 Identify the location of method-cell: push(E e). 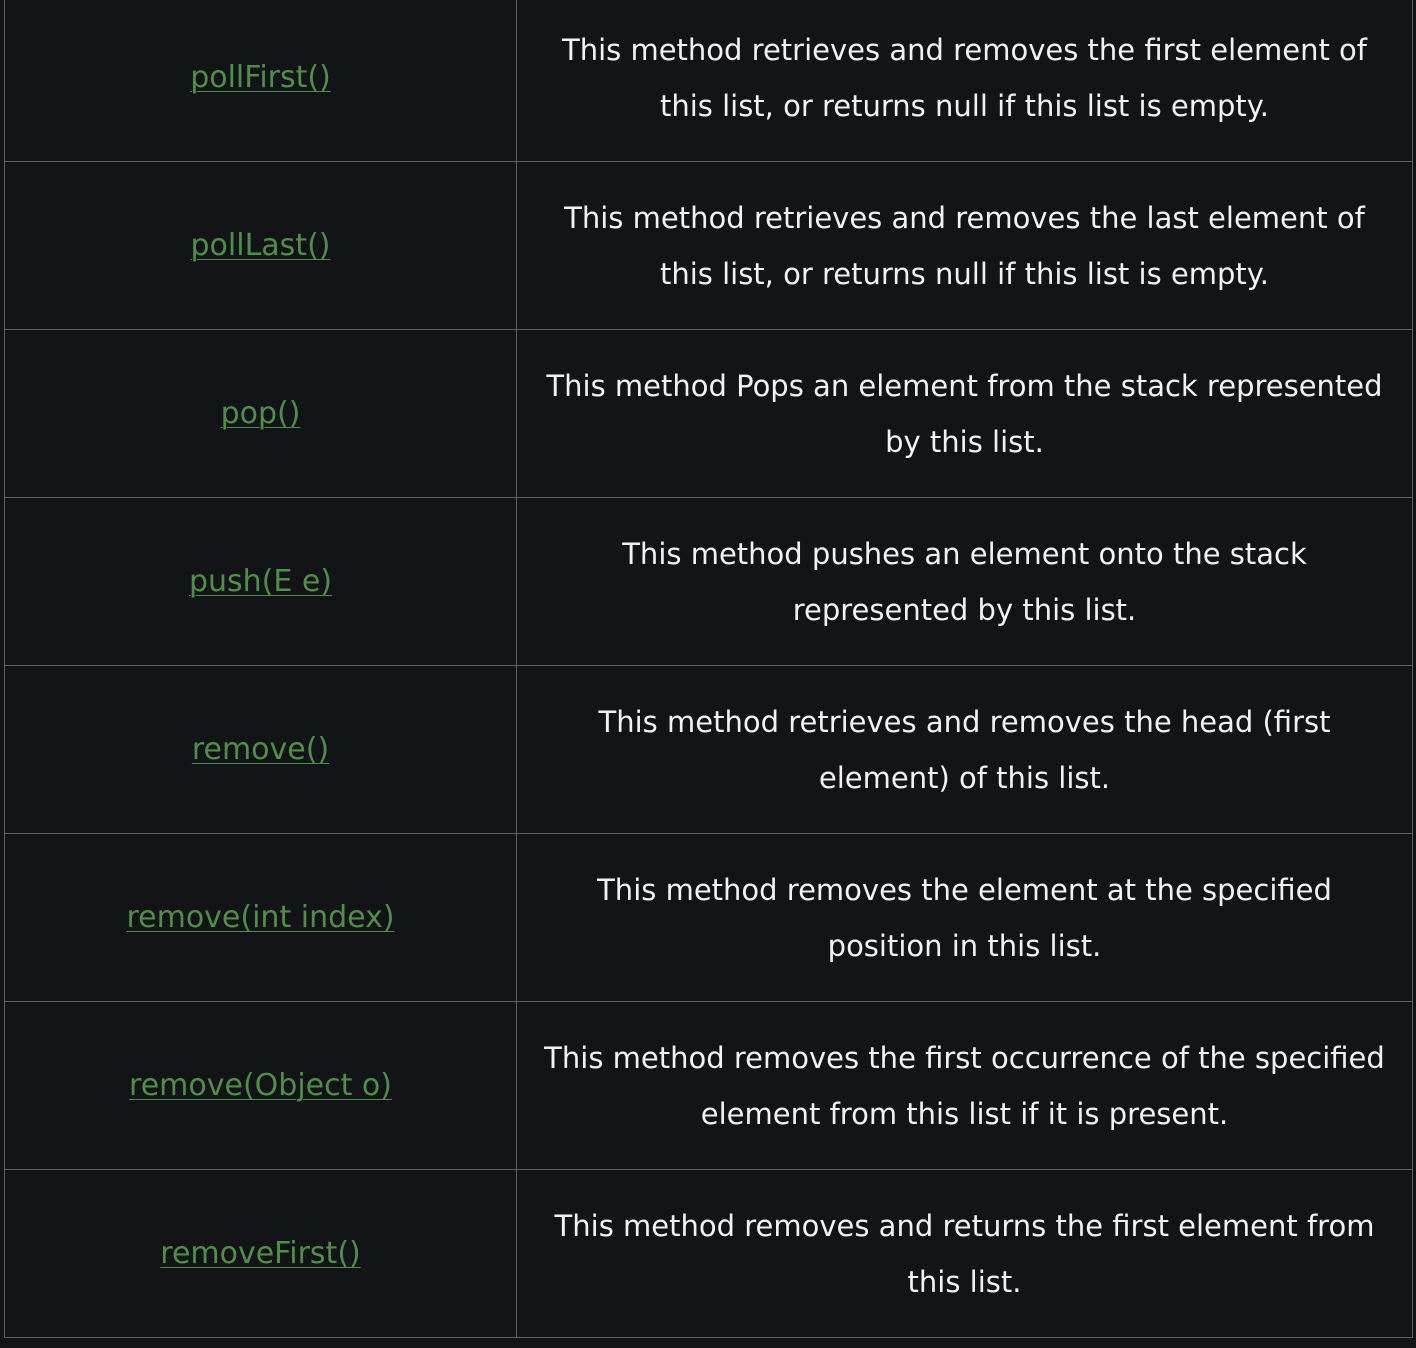
(260, 581).